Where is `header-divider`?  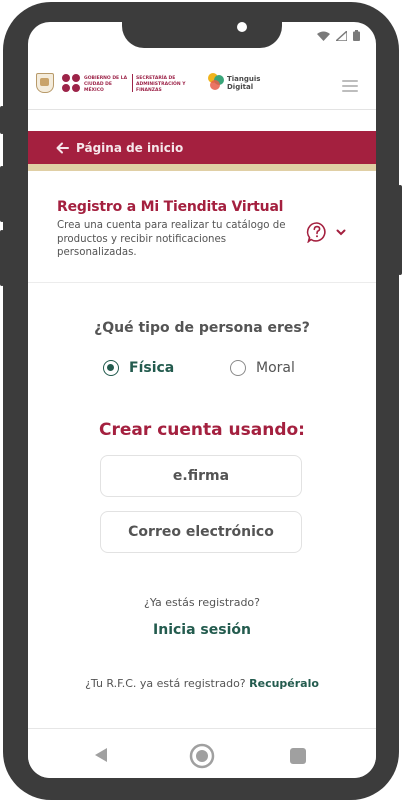
header-divider is located at coordinates (132, 83).